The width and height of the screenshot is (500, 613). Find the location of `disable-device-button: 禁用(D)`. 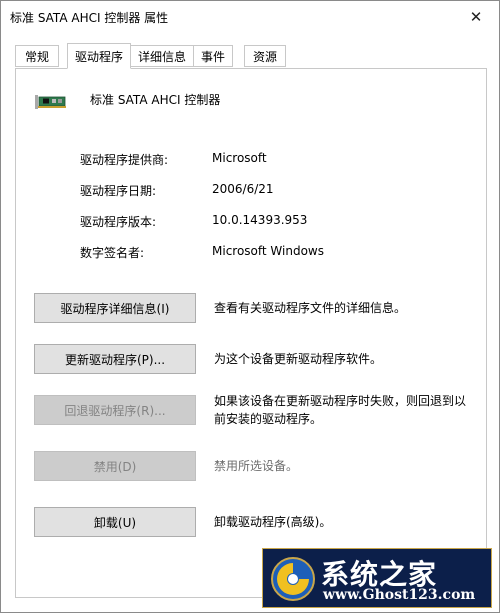

disable-device-button: 禁用(D) is located at coordinates (115, 466).